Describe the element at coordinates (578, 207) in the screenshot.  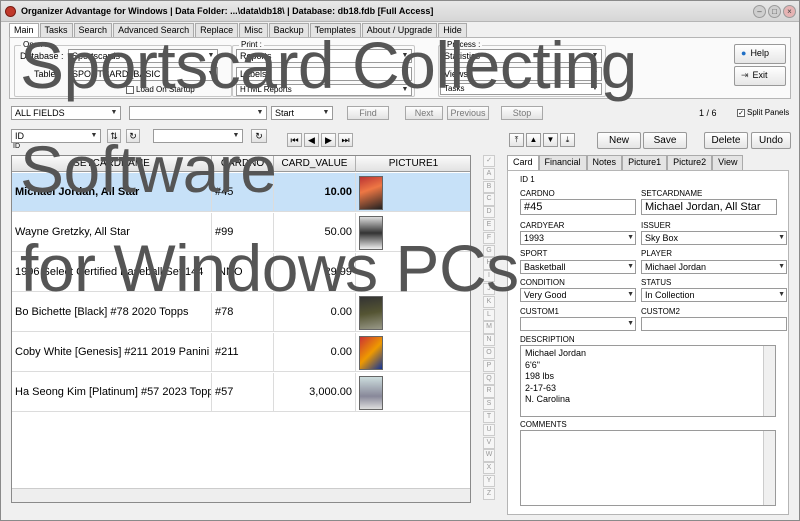
I see `cardno-field: #45` at that location.